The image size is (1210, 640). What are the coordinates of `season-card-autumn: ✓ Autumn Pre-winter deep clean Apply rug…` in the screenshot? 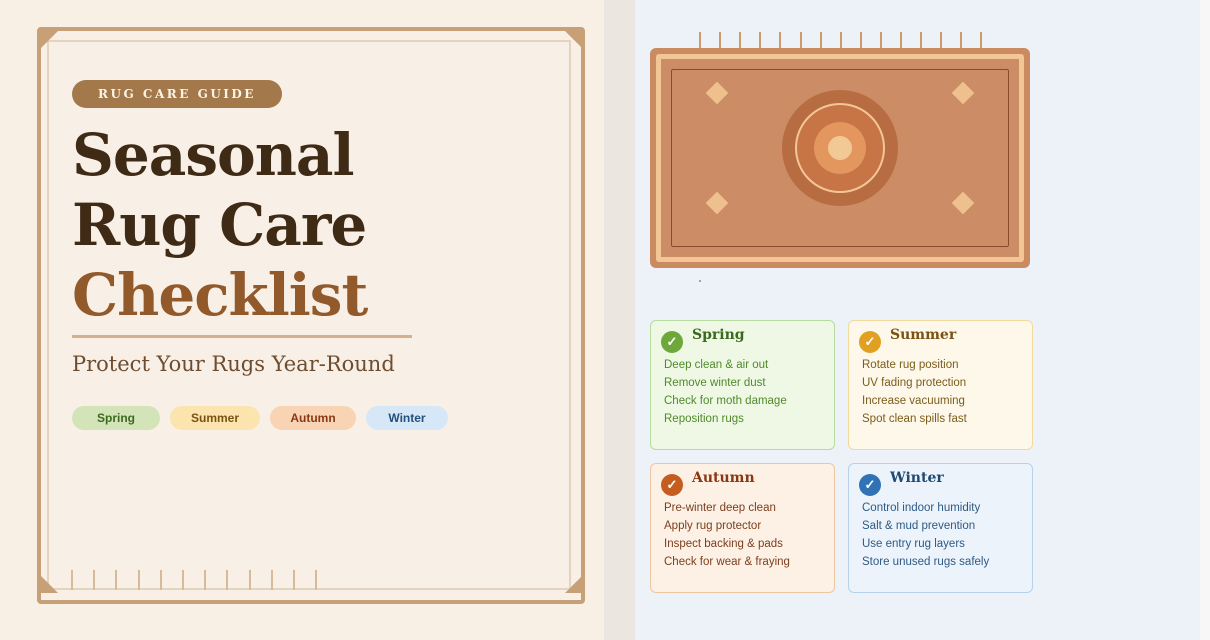 It's located at (742, 528).